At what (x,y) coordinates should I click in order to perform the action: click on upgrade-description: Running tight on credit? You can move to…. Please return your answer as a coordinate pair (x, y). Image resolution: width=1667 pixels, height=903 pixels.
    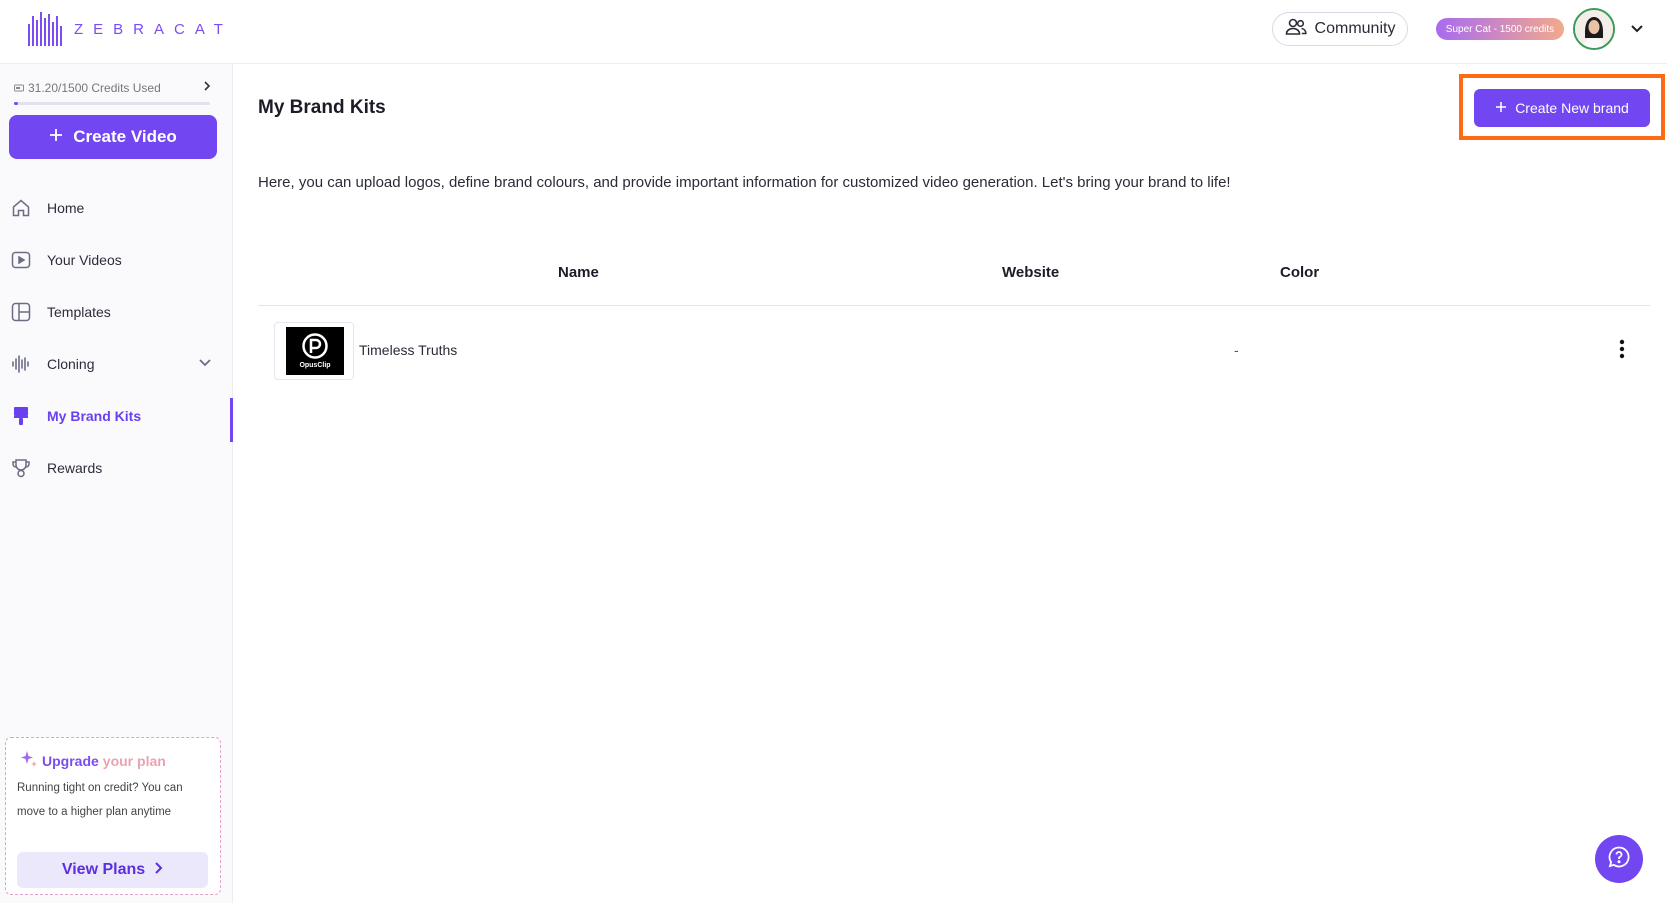
    Looking at the image, I should click on (100, 800).